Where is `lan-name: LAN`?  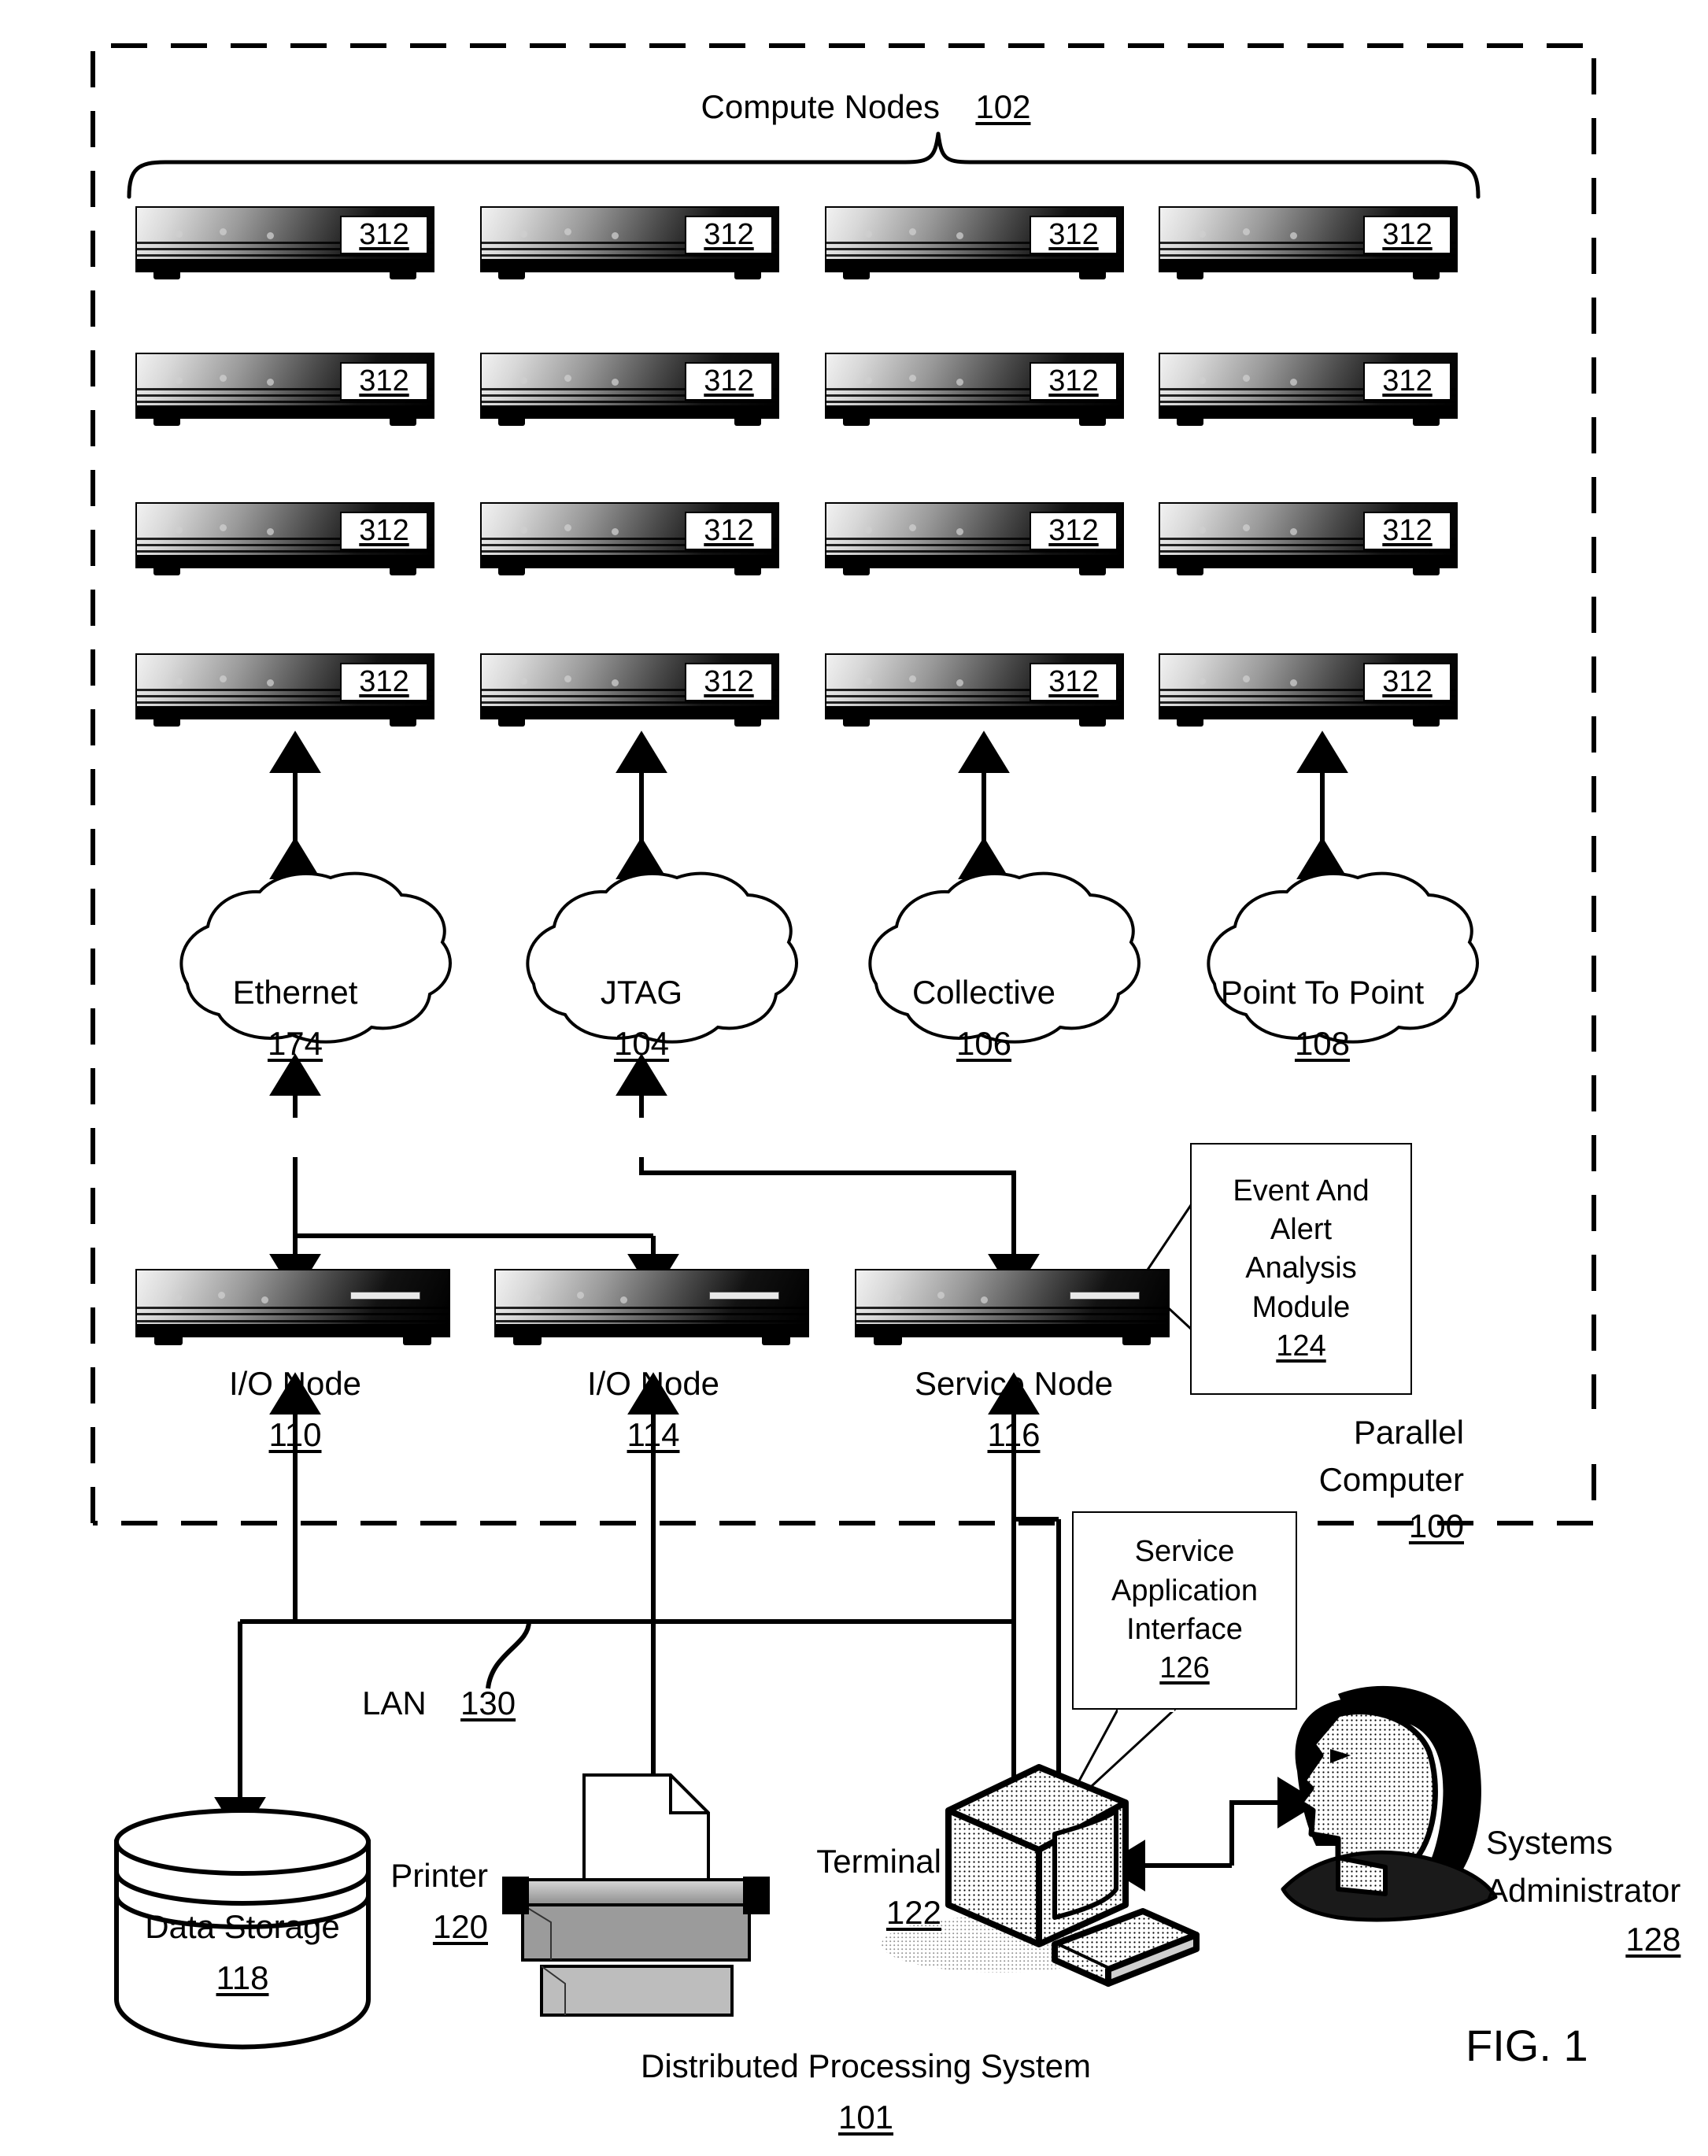
lan-name: LAN is located at coordinates (394, 1702).